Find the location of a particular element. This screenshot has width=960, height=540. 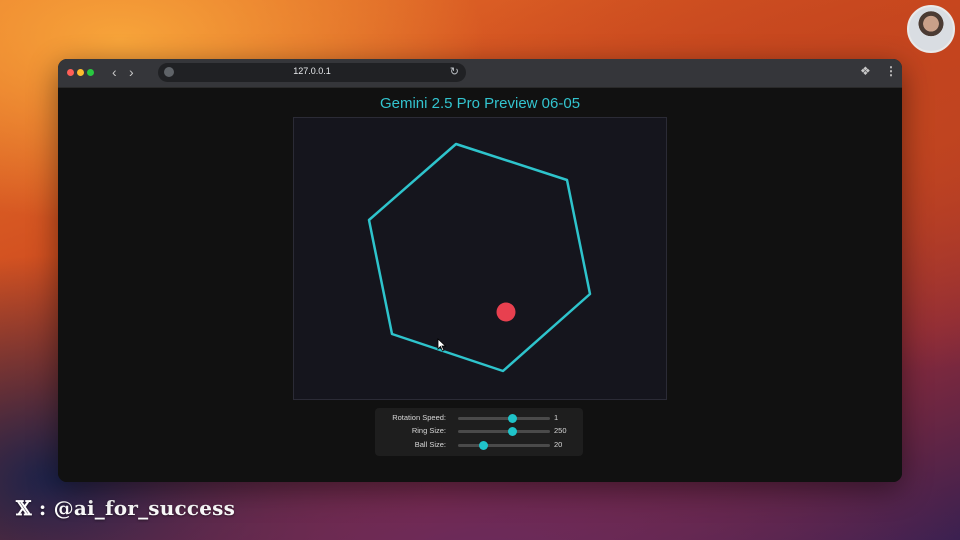

url-text: 127.0.0.1 is located at coordinates (312, 71).